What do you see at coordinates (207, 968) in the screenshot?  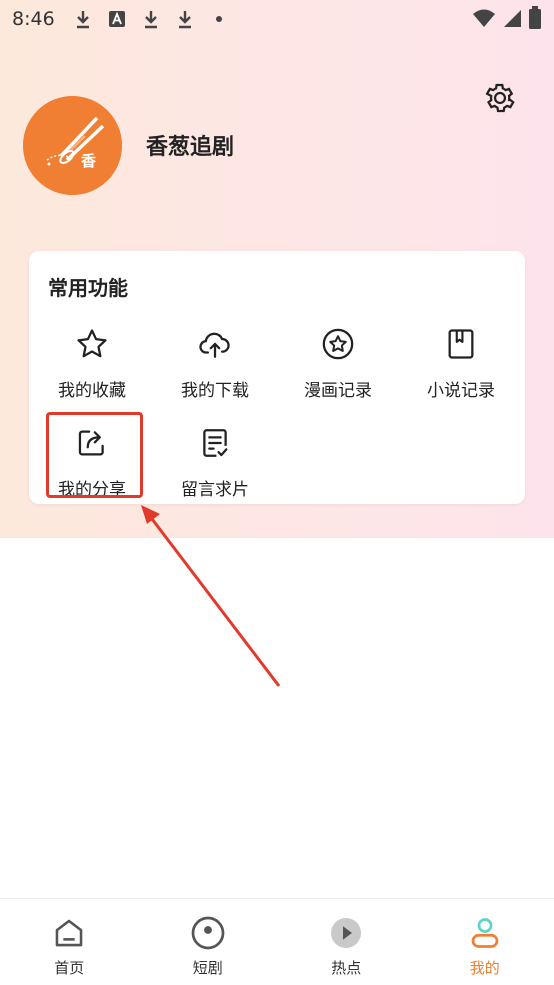 I see `nav-label: 短剧` at bounding box center [207, 968].